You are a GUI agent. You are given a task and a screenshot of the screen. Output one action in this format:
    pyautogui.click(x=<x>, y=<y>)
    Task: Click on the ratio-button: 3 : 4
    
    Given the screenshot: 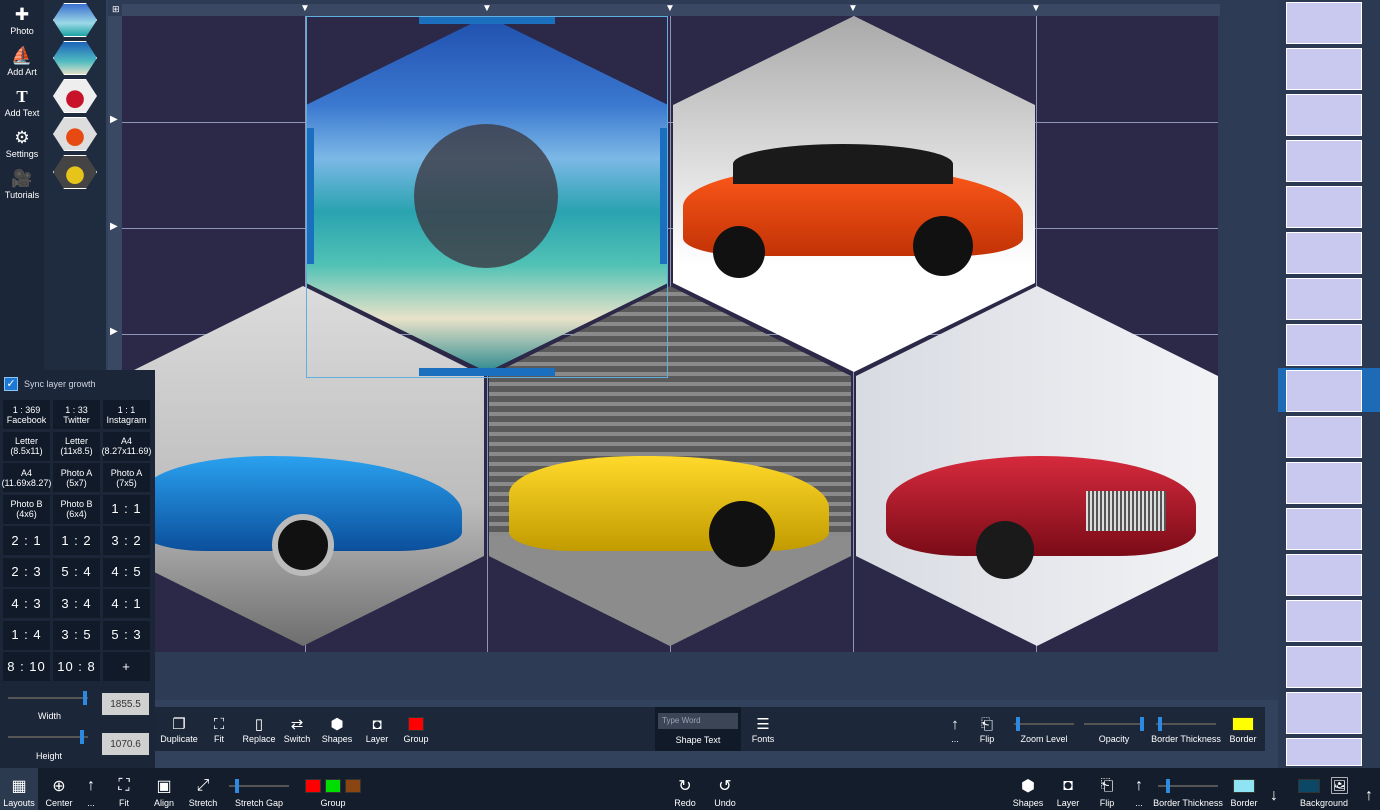 What is the action you would take?
    pyautogui.click(x=76, y=603)
    